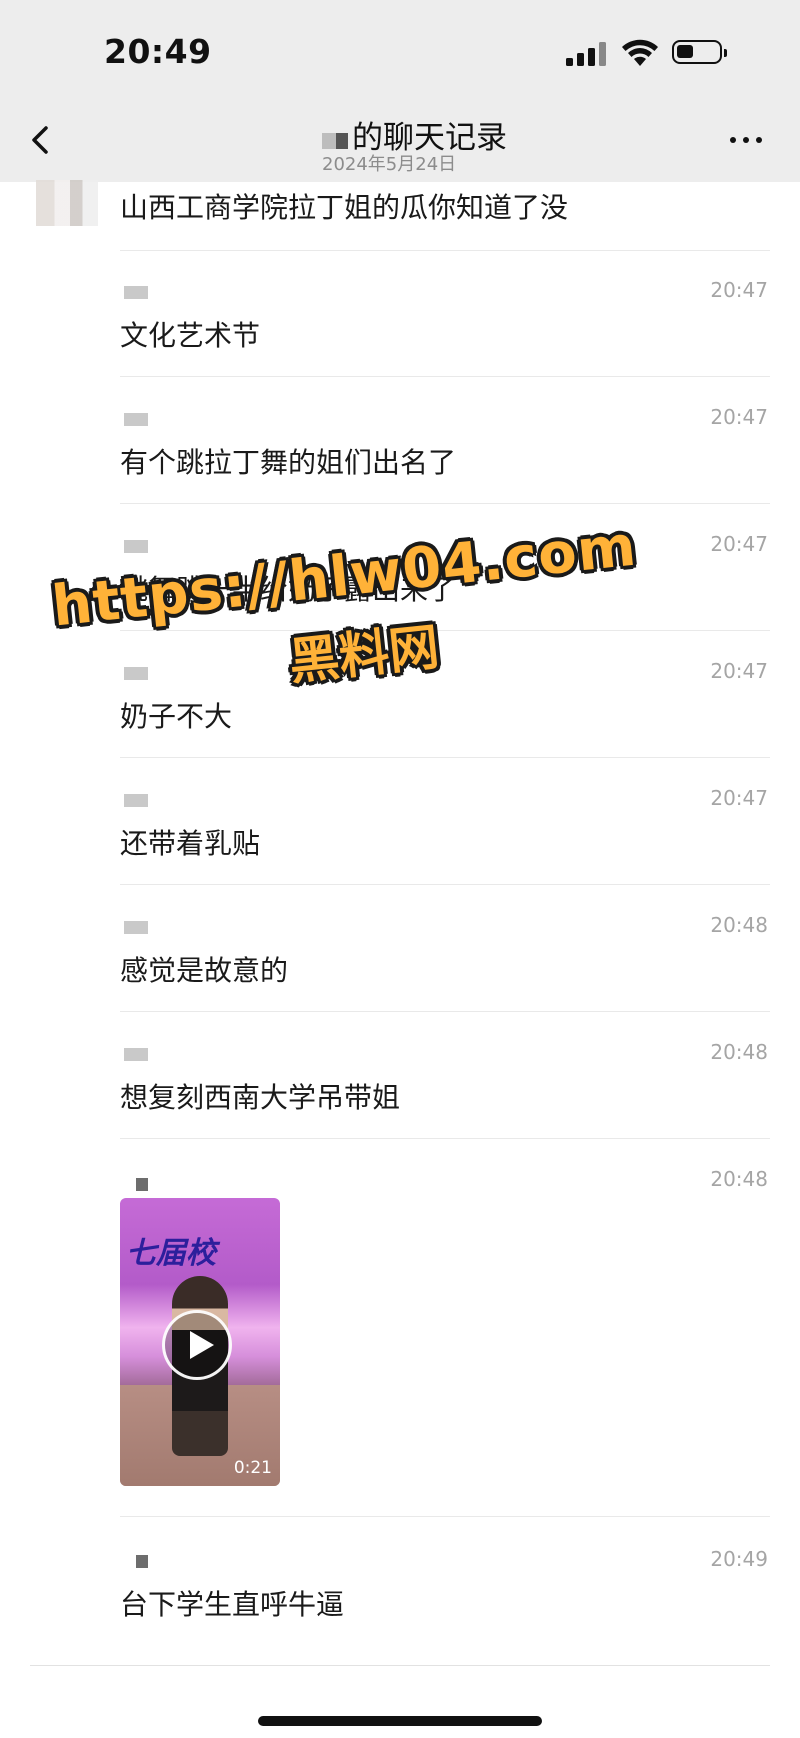  What do you see at coordinates (197, 1345) in the screenshot?
I see `play-icon` at bounding box center [197, 1345].